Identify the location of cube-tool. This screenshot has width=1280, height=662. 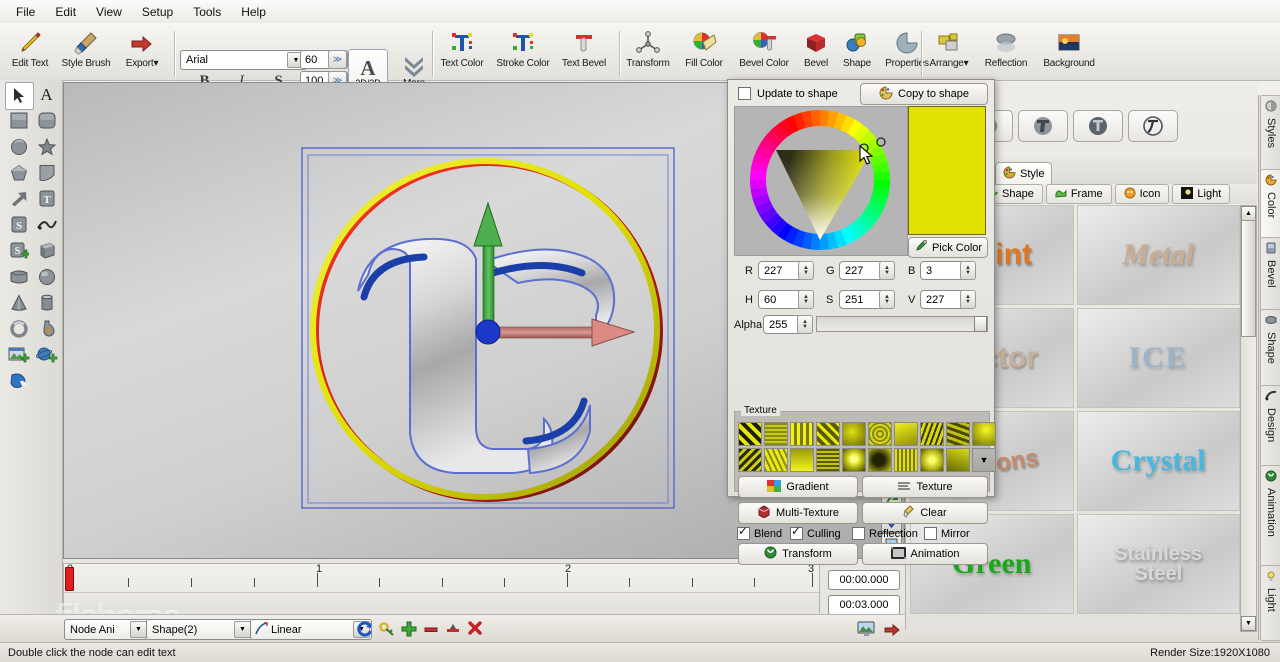
(46, 251).